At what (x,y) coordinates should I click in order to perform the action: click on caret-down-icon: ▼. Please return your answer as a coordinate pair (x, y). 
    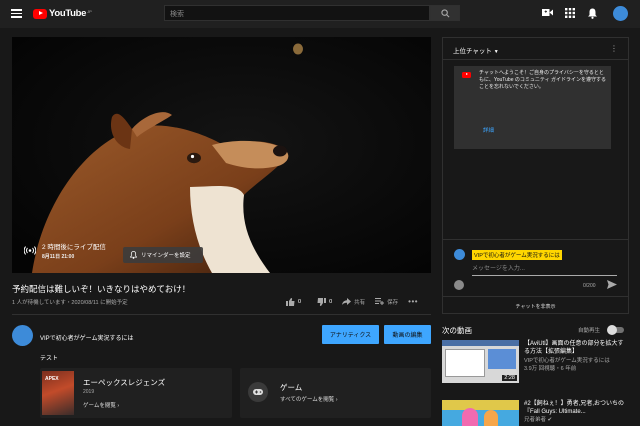
    Looking at the image, I should click on (496, 52).